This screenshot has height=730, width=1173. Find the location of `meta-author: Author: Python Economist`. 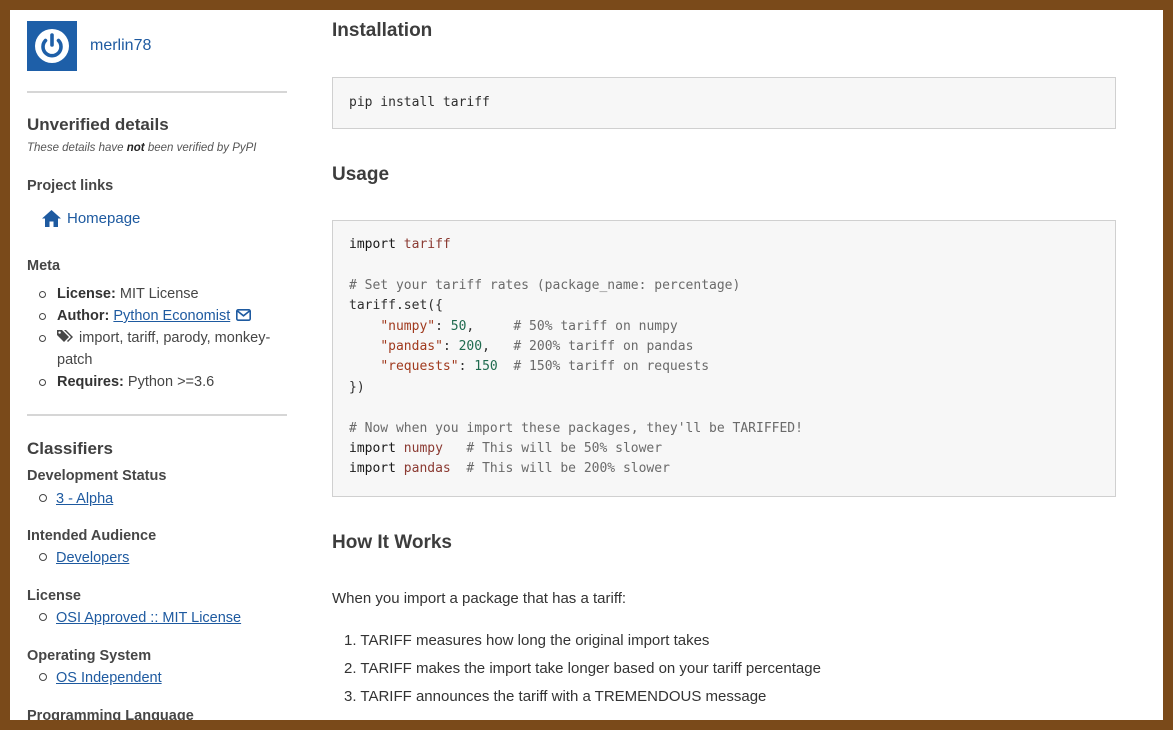

meta-author: Author: Python Economist is located at coordinates (164, 316).